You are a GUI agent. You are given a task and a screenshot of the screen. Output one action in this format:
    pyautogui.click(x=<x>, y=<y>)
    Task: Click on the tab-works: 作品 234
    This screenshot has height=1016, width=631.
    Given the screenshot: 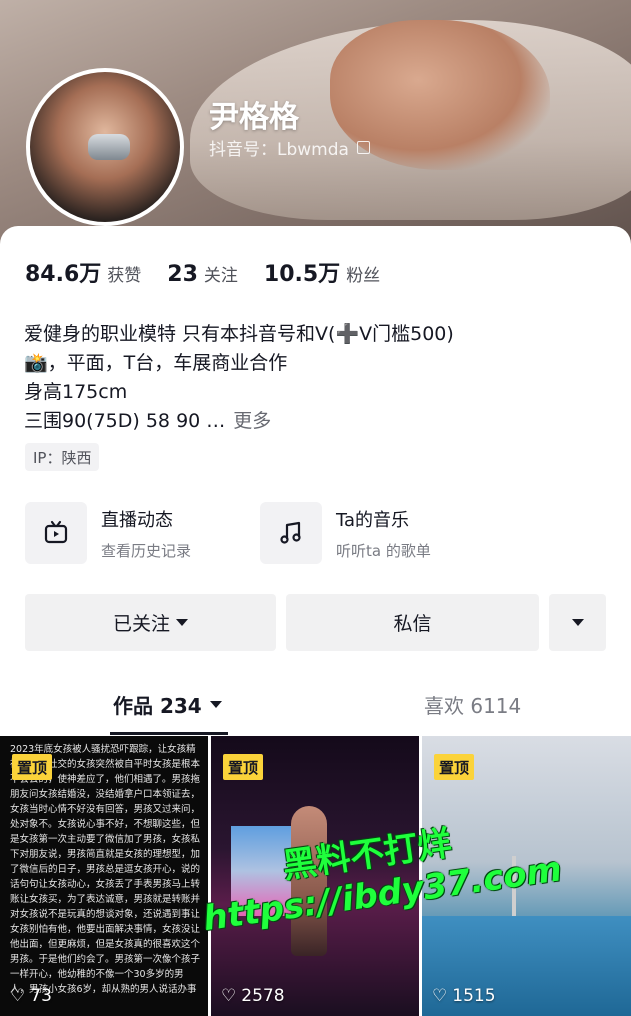 What is the action you would take?
    pyautogui.click(x=167, y=704)
    